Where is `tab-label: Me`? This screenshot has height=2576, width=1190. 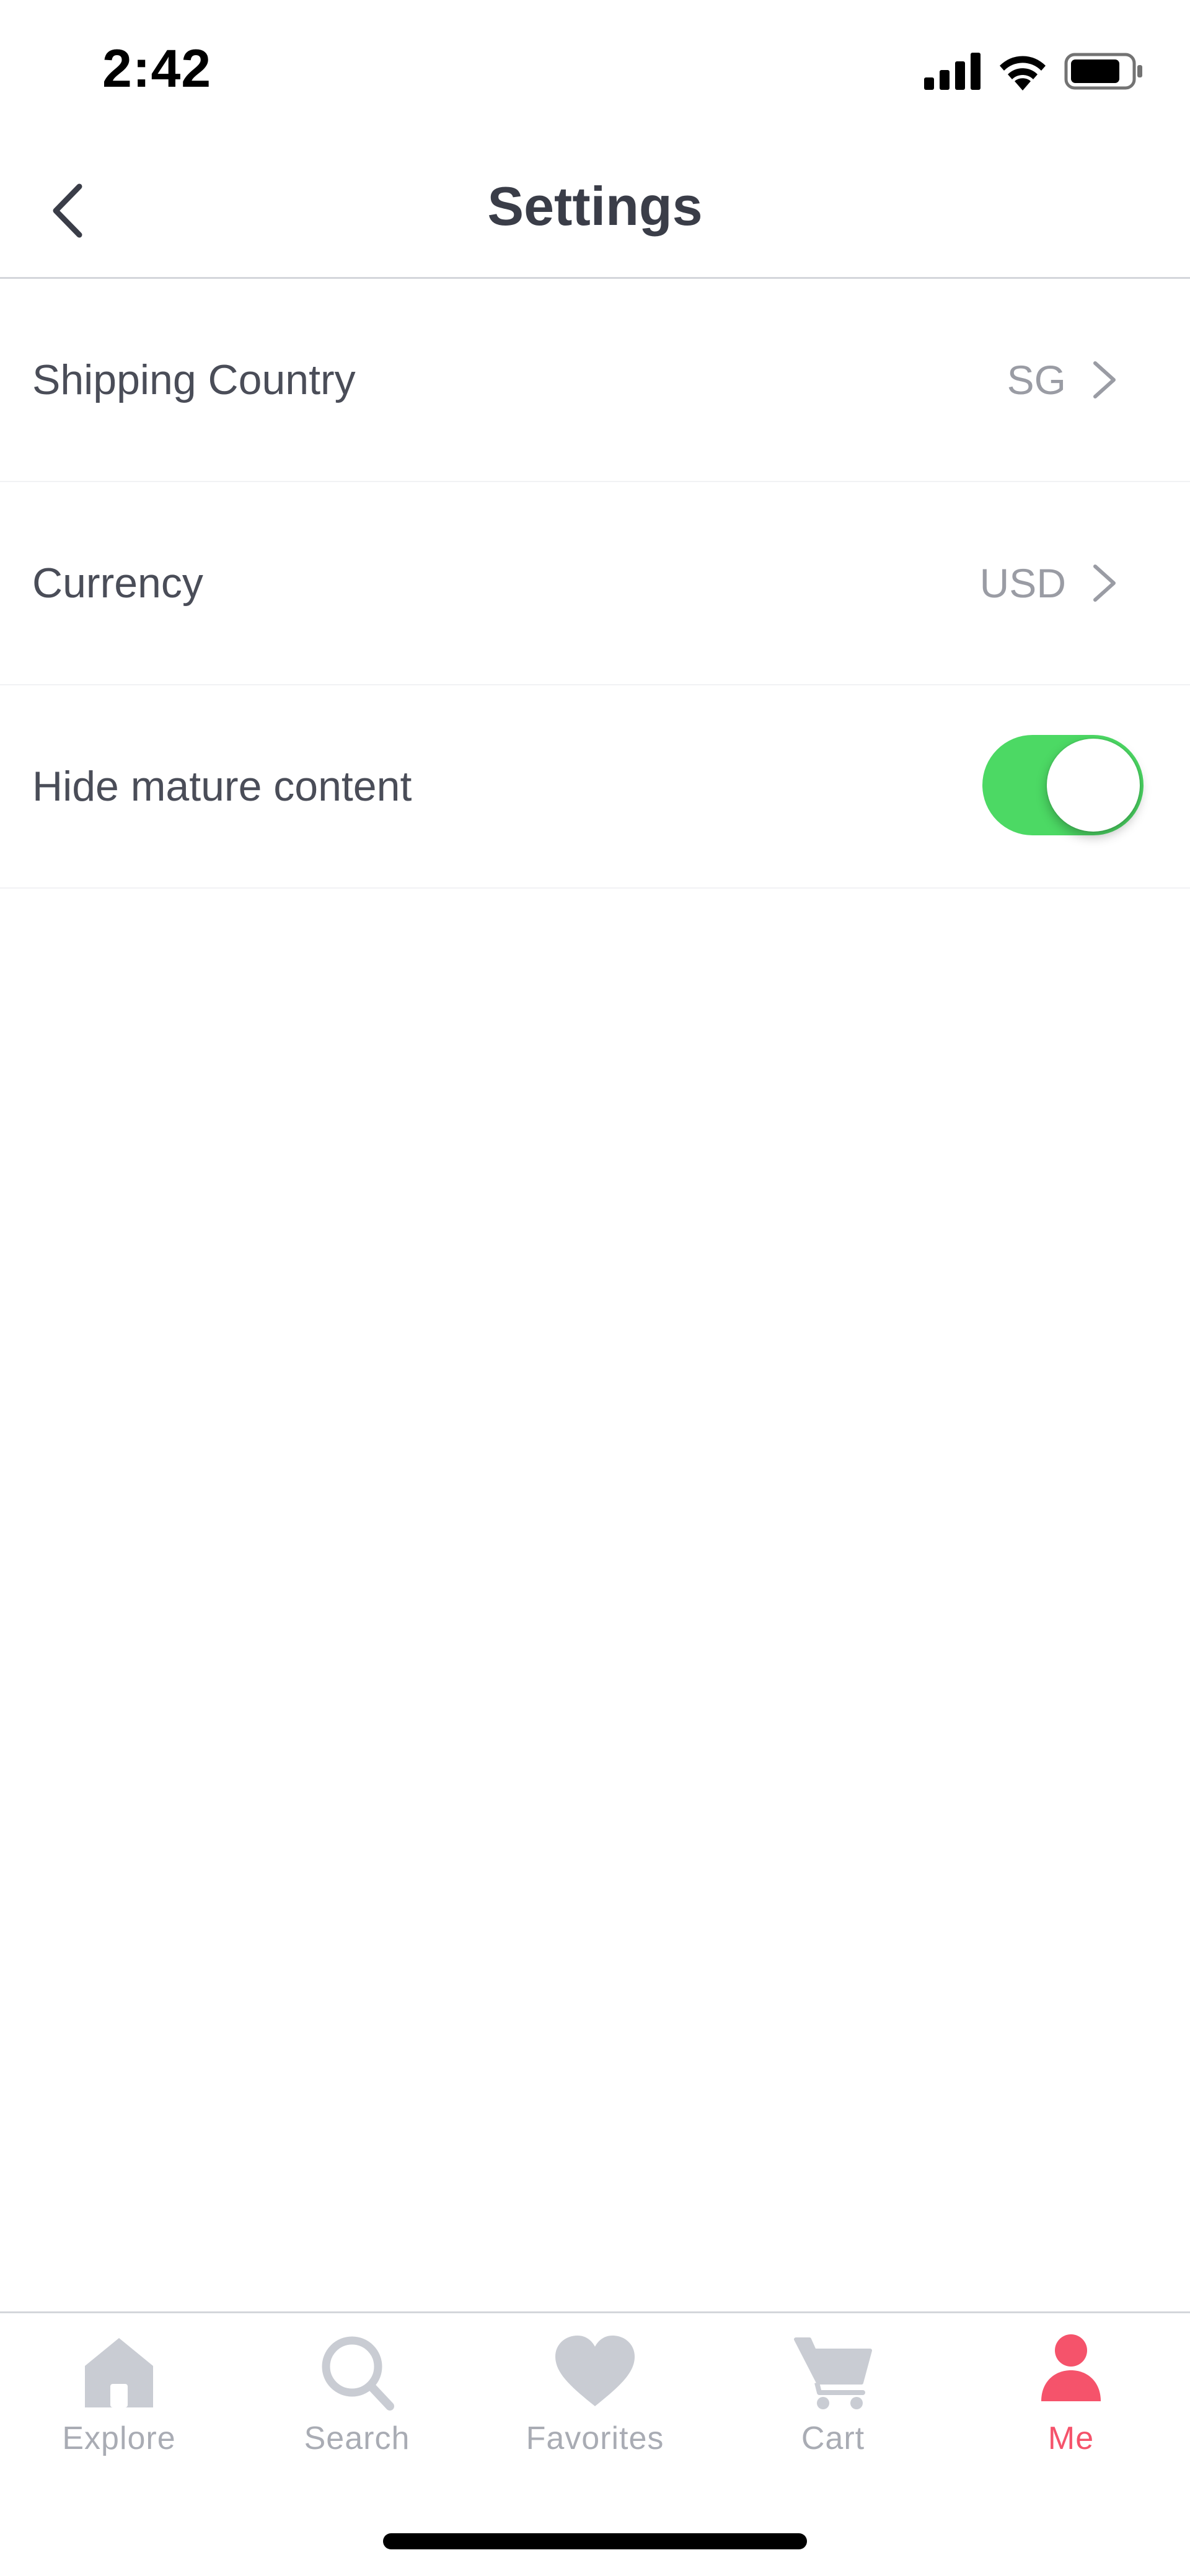 tab-label: Me is located at coordinates (1071, 2438).